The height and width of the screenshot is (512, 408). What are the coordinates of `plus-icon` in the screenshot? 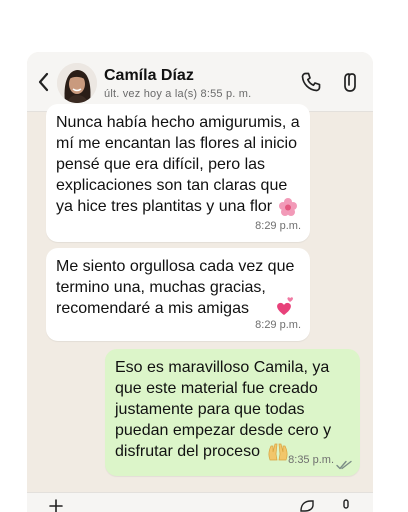 It's located at (56, 505).